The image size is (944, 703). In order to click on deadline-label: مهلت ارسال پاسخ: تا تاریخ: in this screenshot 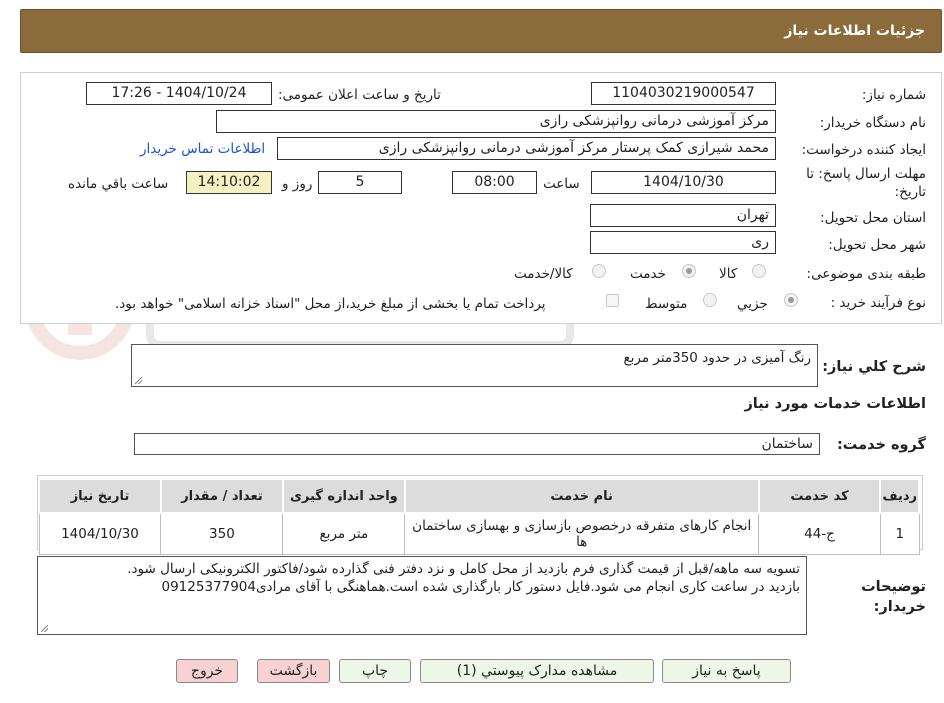, I will do `click(866, 183)`.